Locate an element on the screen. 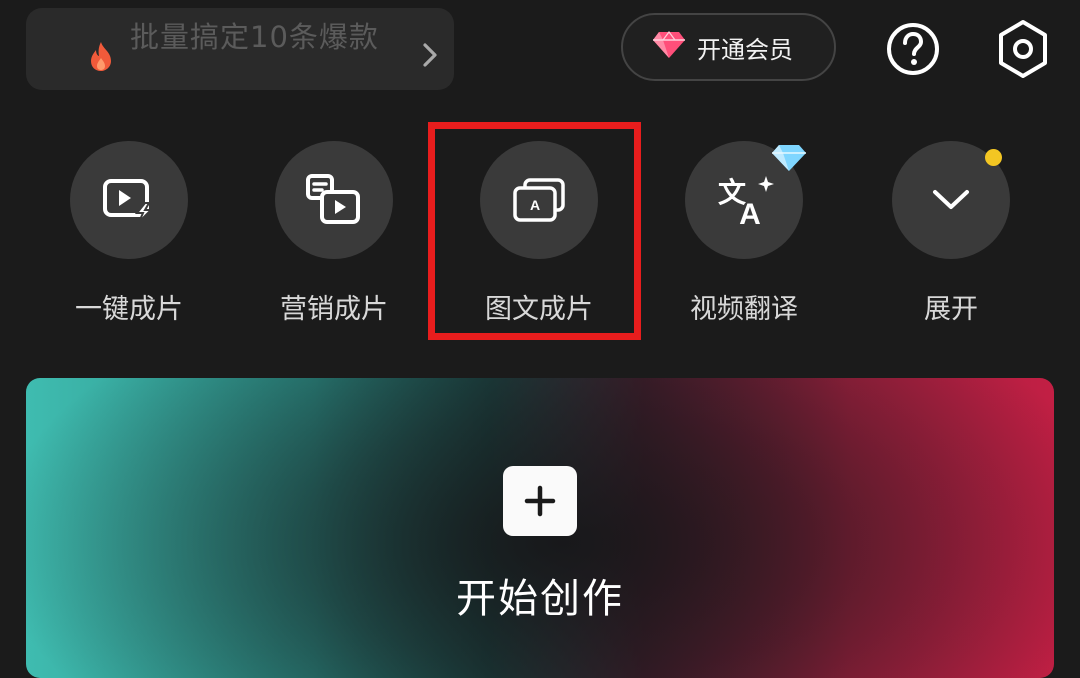  start-create-label: 开始创作 is located at coordinates (540, 599).